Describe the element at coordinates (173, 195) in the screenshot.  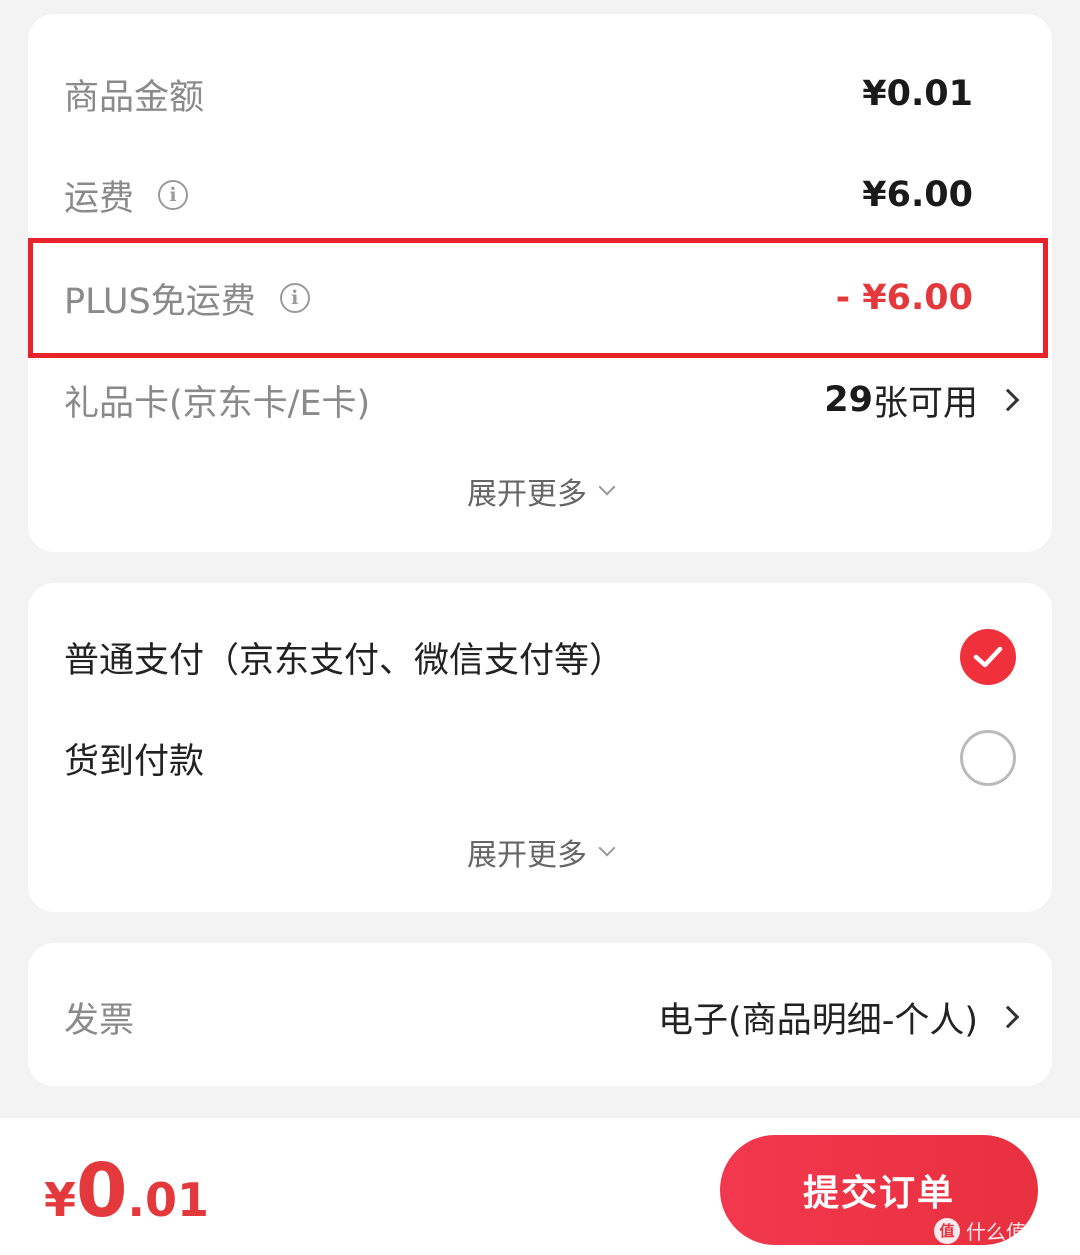
I see `info-icon: i` at that location.